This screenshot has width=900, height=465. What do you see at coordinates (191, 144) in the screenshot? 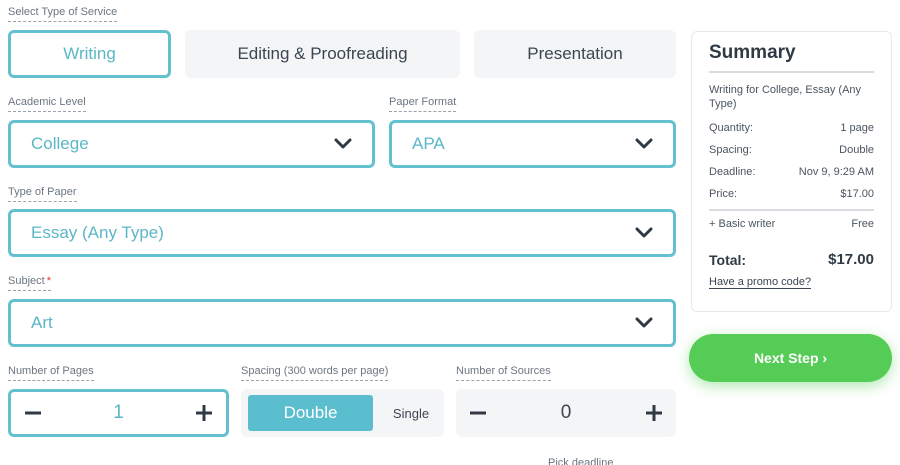
I see `academic-level-select: College` at bounding box center [191, 144].